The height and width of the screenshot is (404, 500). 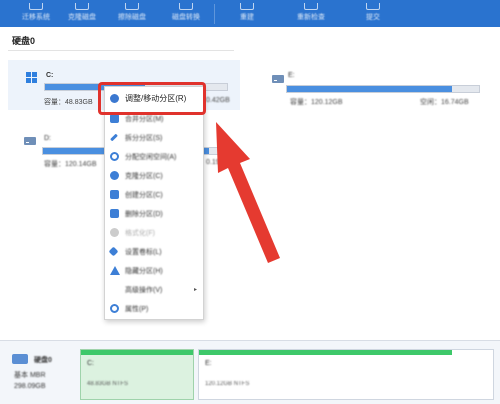 I want to click on allocate-icon, so click(x=114, y=156).